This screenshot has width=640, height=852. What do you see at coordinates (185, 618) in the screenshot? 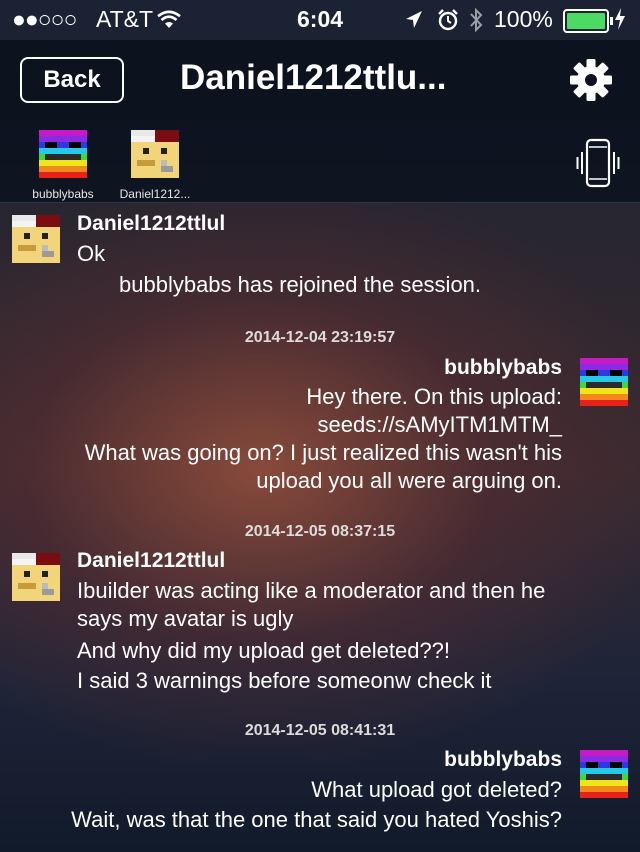
I see `message-text: says my avatar is ugly` at bounding box center [185, 618].